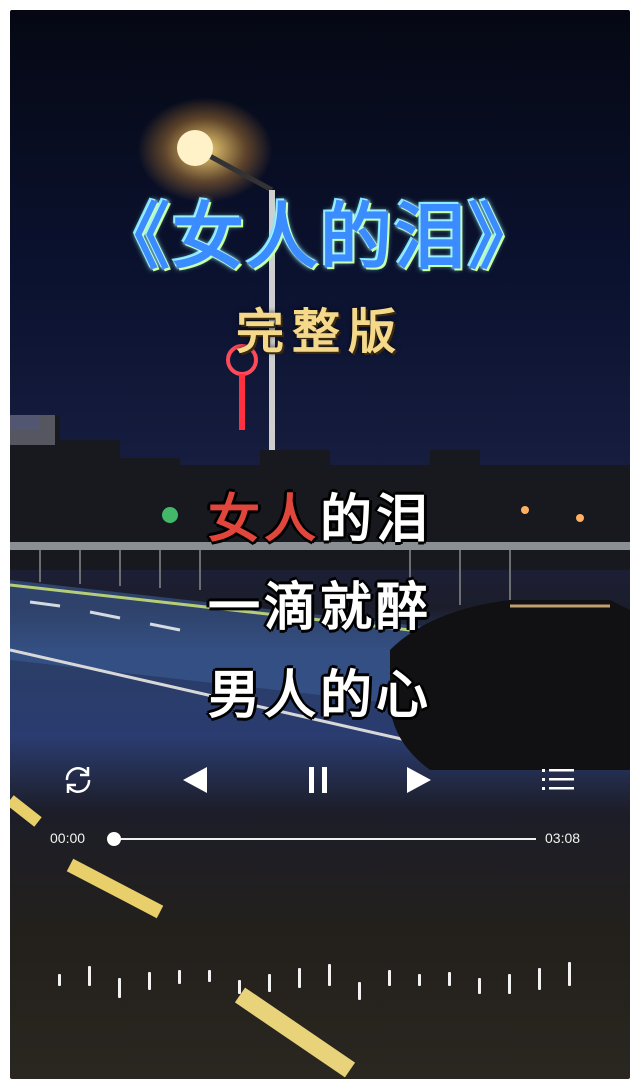 The width and height of the screenshot is (640, 1089). I want to click on previous-button, so click(196, 780).